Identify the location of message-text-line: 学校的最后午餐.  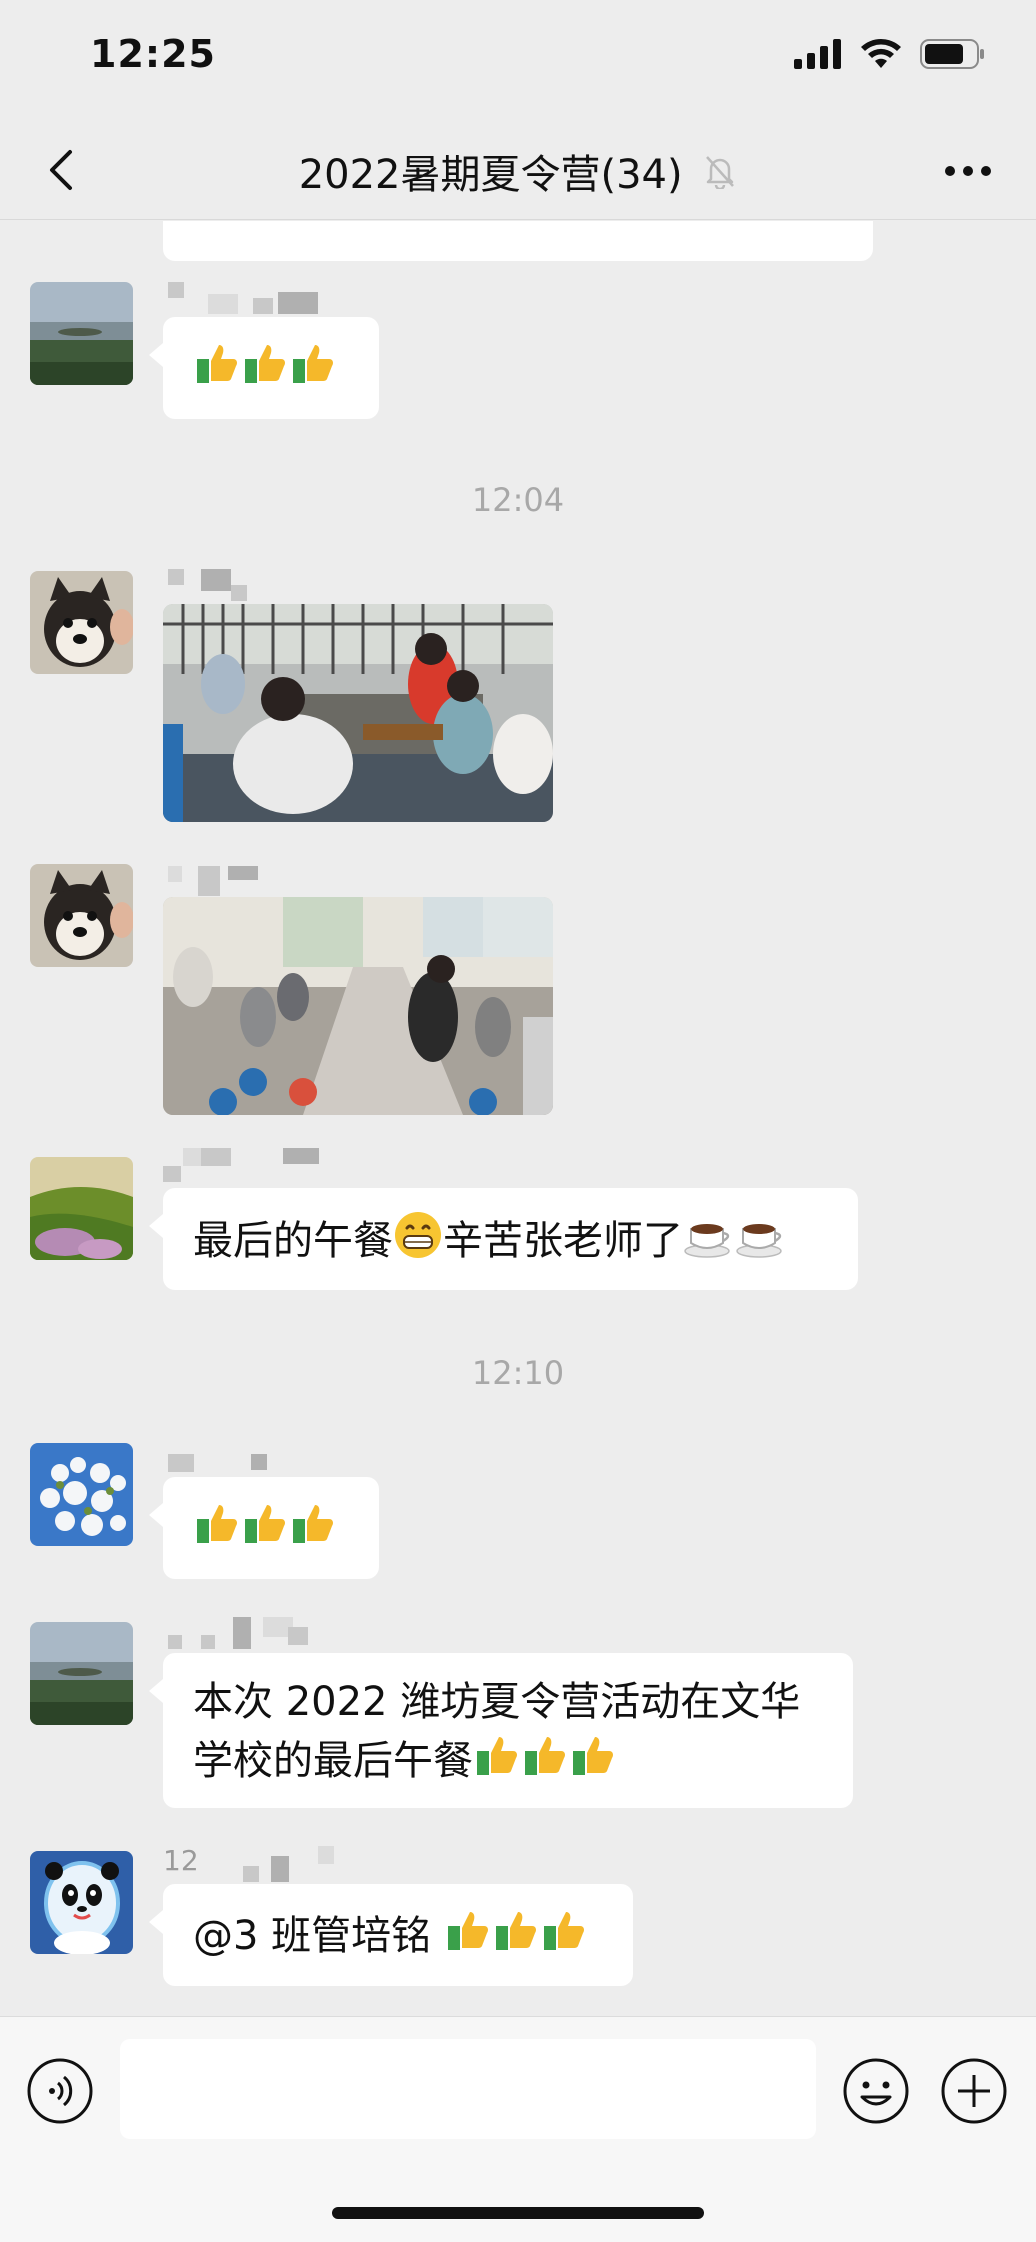
(333, 1761).